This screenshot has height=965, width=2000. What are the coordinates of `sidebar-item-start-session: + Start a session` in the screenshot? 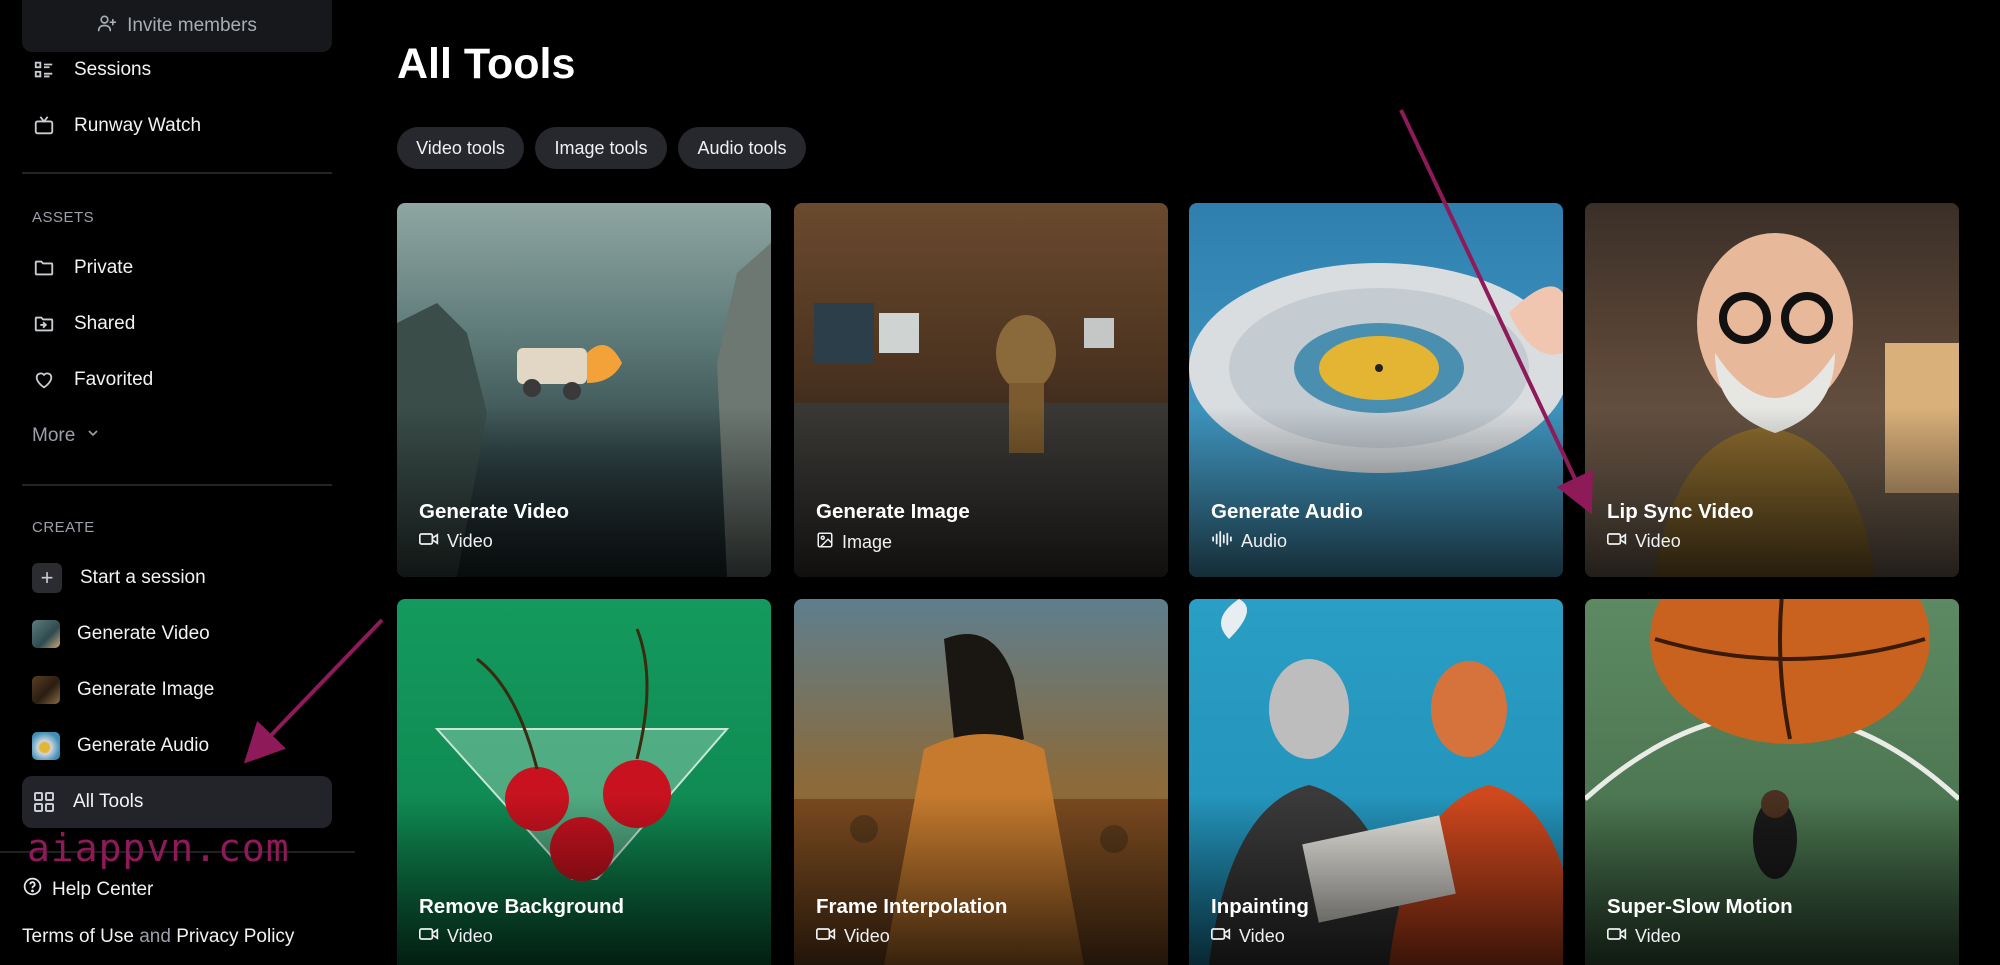 It's located at (177, 578).